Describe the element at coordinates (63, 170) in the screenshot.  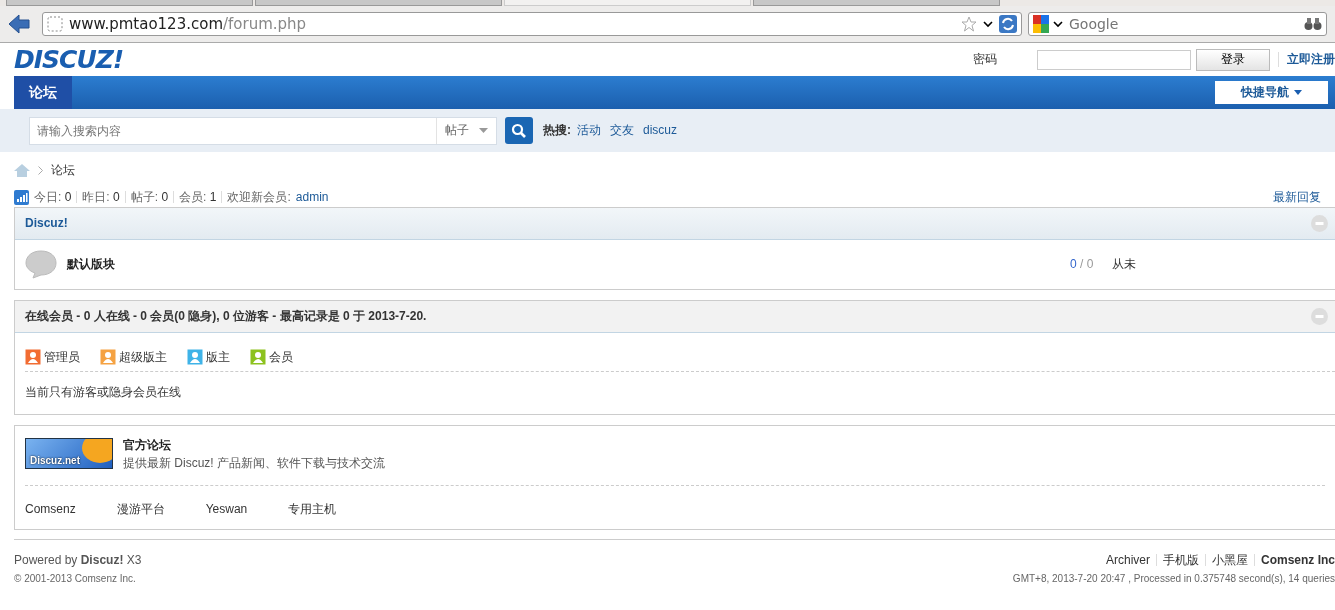
I see `breadcrumb-link: 论坛` at that location.